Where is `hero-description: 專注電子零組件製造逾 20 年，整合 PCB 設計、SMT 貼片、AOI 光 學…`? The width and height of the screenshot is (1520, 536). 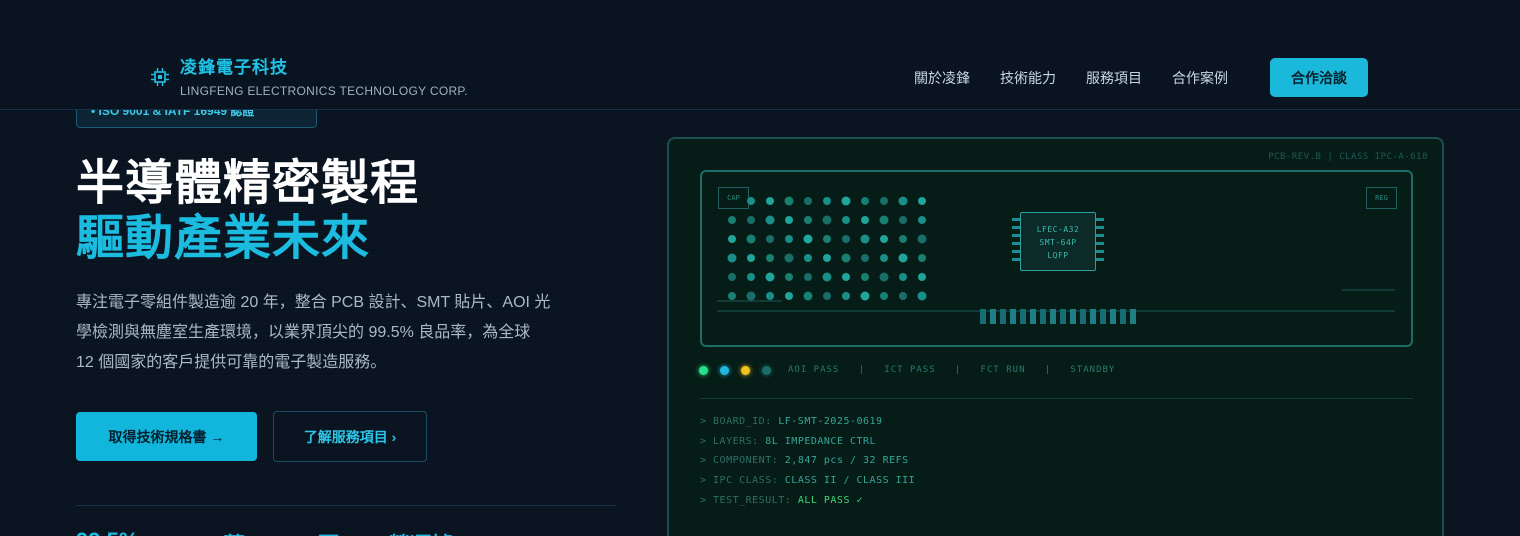
hero-description: 專注電子零組件製造逾 20 年，整合 PCB 設計、SMT 貼片、AOI 光 學… is located at coordinates (321, 333).